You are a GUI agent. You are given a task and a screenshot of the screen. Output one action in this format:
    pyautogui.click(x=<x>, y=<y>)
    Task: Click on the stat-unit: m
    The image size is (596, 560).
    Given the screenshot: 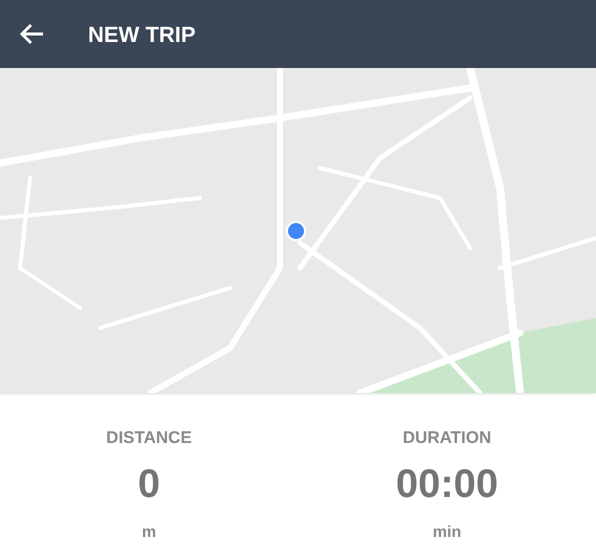 What is the action you would take?
    pyautogui.click(x=149, y=532)
    